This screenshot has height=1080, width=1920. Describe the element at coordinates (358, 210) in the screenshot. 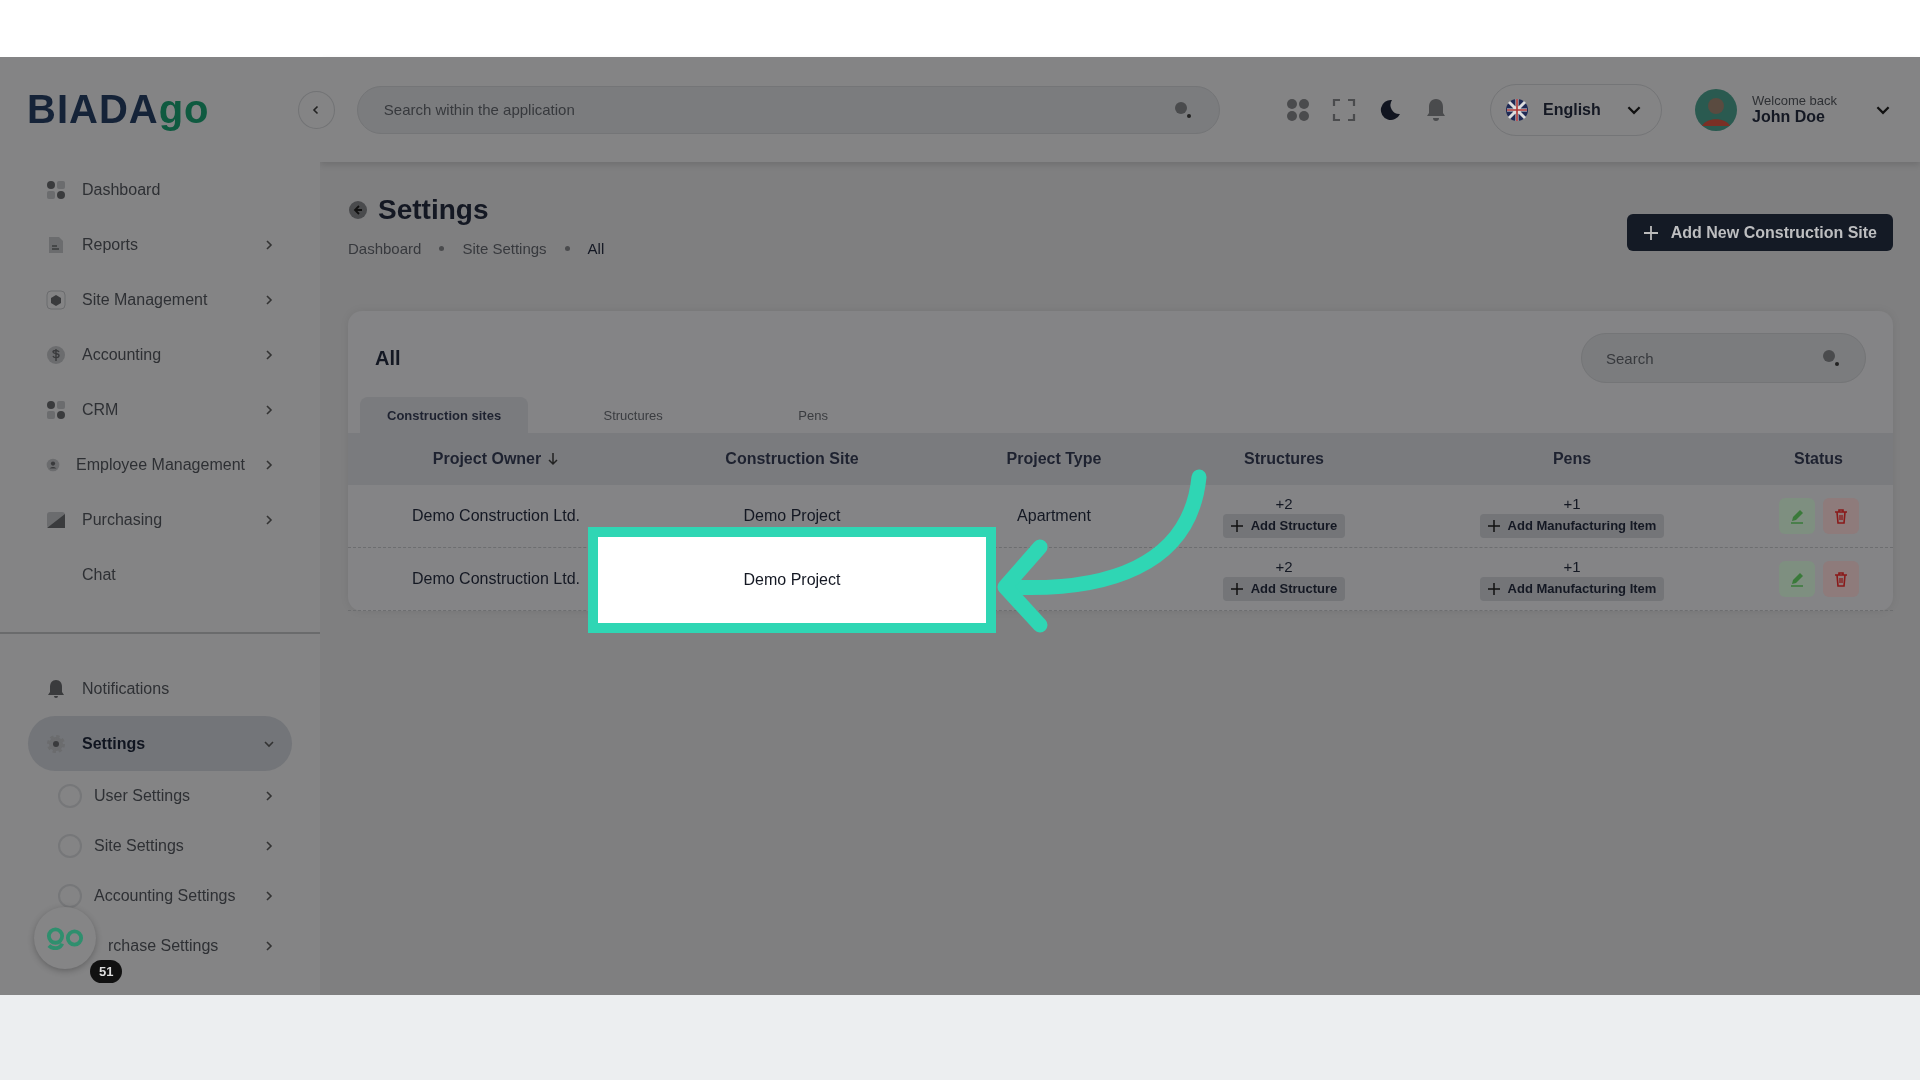

I see `back-icon` at that location.